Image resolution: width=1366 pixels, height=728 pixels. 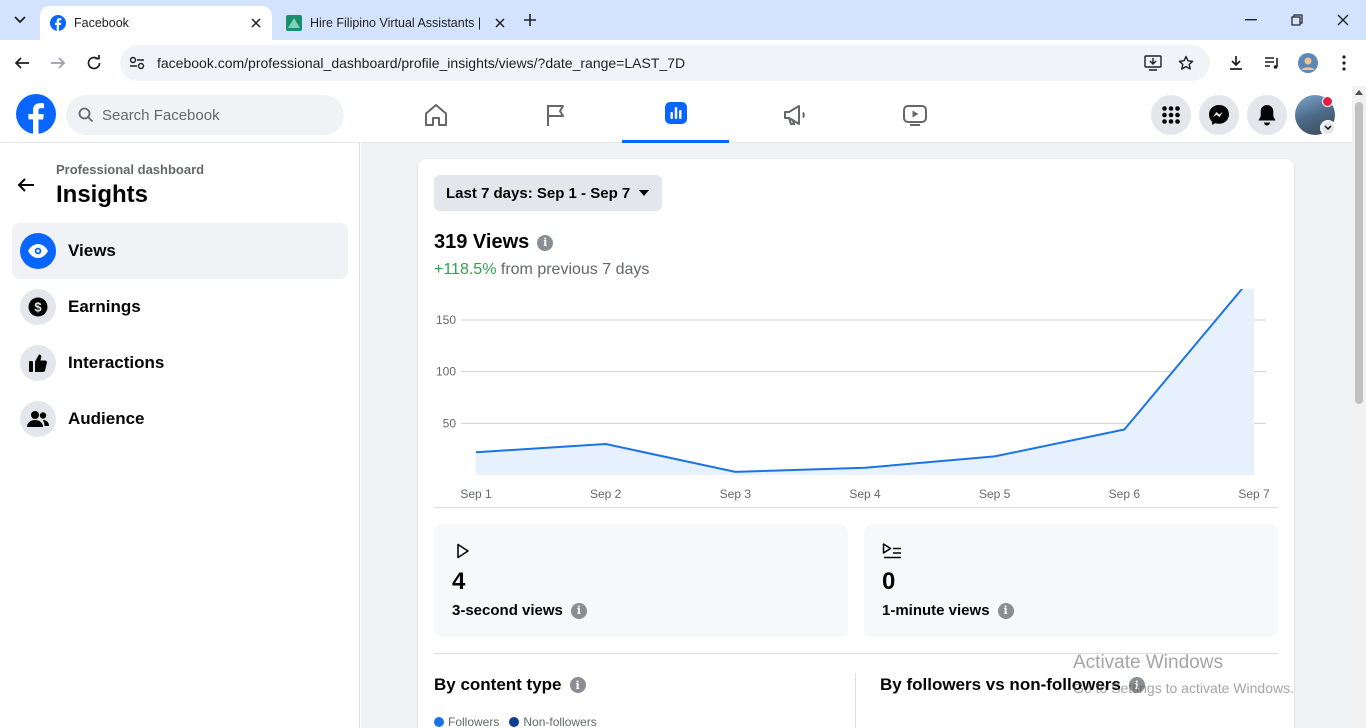 What do you see at coordinates (555, 114) in the screenshot?
I see `nav-tab-pages` at bounding box center [555, 114].